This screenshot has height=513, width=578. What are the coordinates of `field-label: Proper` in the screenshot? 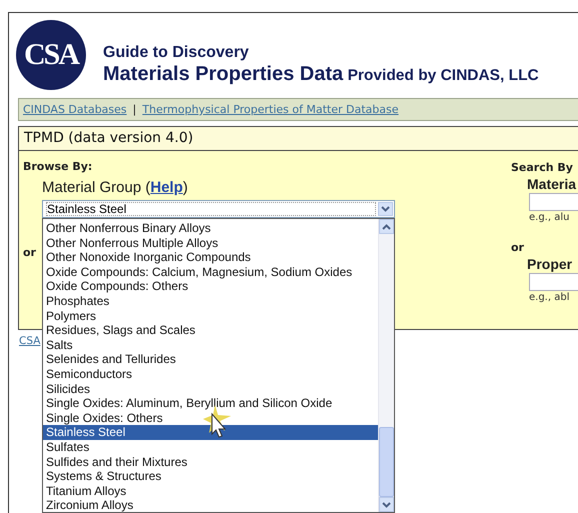 It's located at (549, 264).